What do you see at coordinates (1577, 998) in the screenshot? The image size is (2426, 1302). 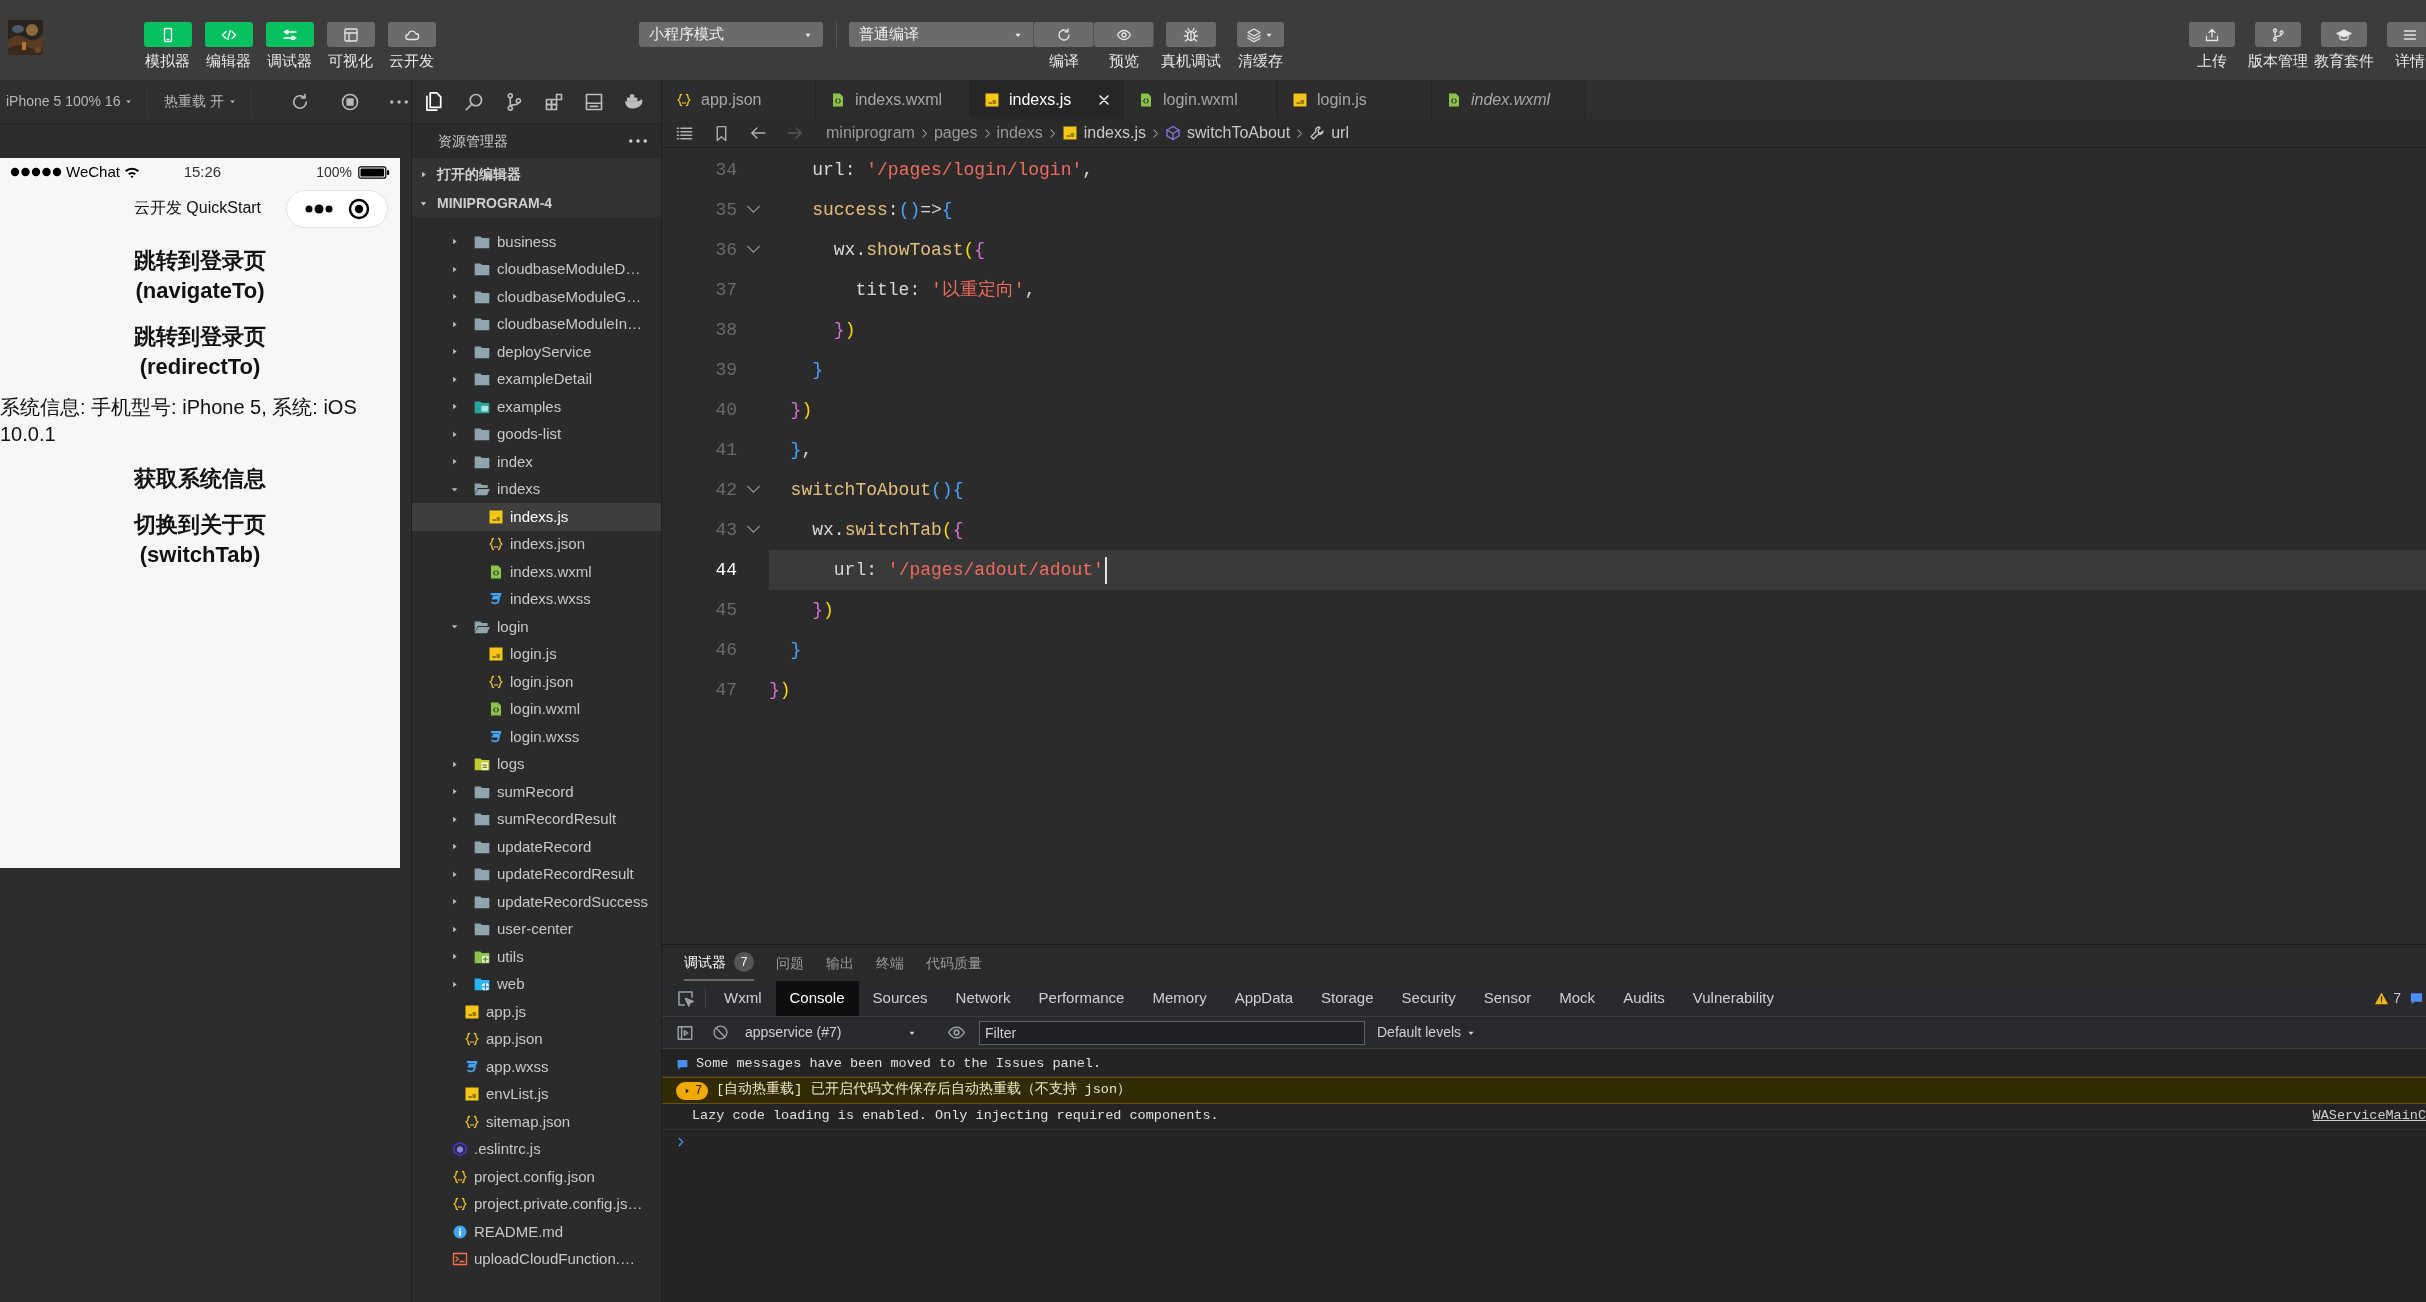 I see `devtools-tab: Mock` at bounding box center [1577, 998].